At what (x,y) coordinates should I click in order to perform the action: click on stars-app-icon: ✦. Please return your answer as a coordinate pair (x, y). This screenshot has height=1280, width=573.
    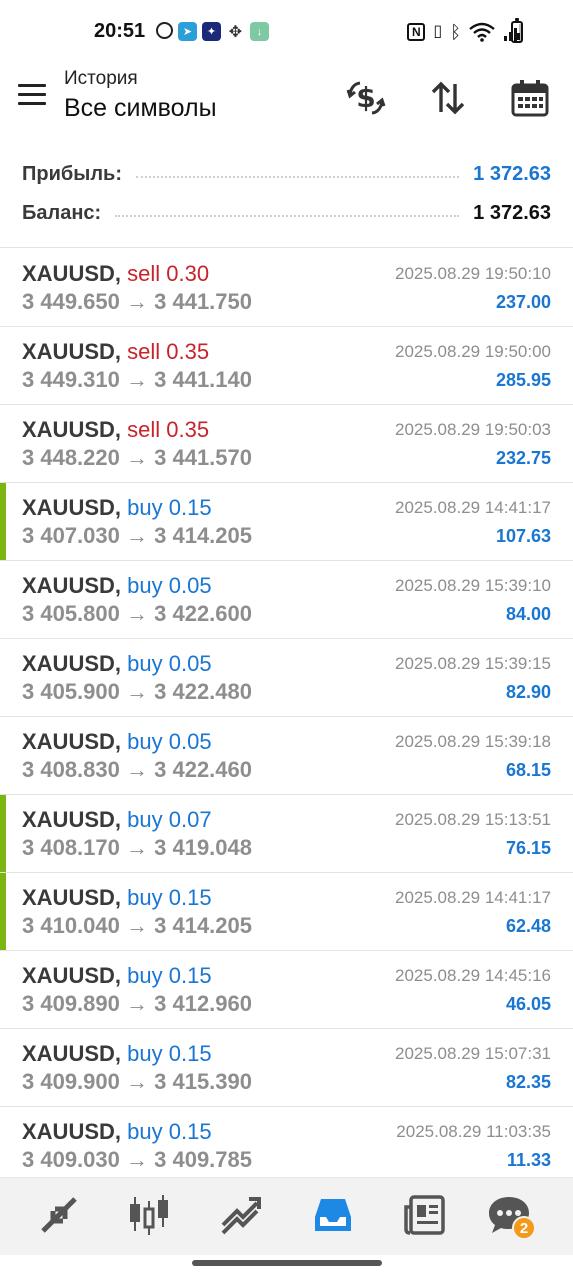
    Looking at the image, I should click on (211, 31).